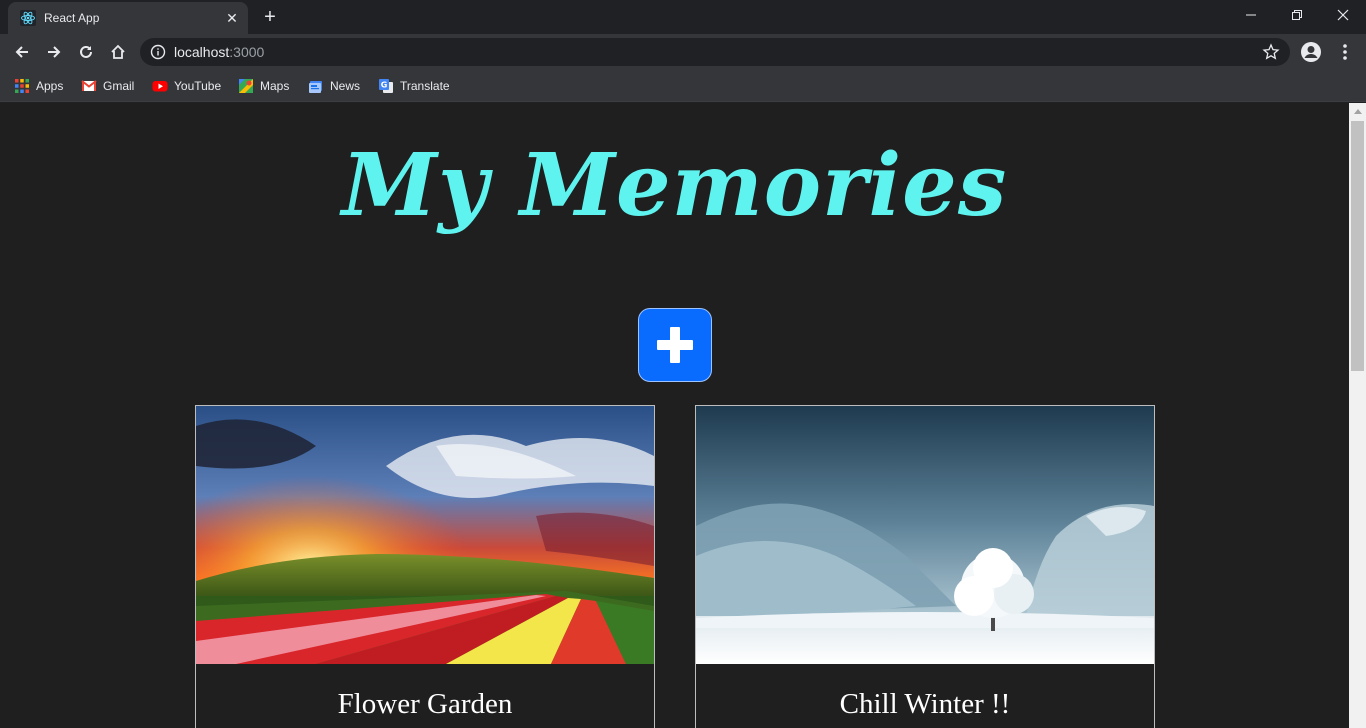  I want to click on arrow-right-icon, so click(54, 52).